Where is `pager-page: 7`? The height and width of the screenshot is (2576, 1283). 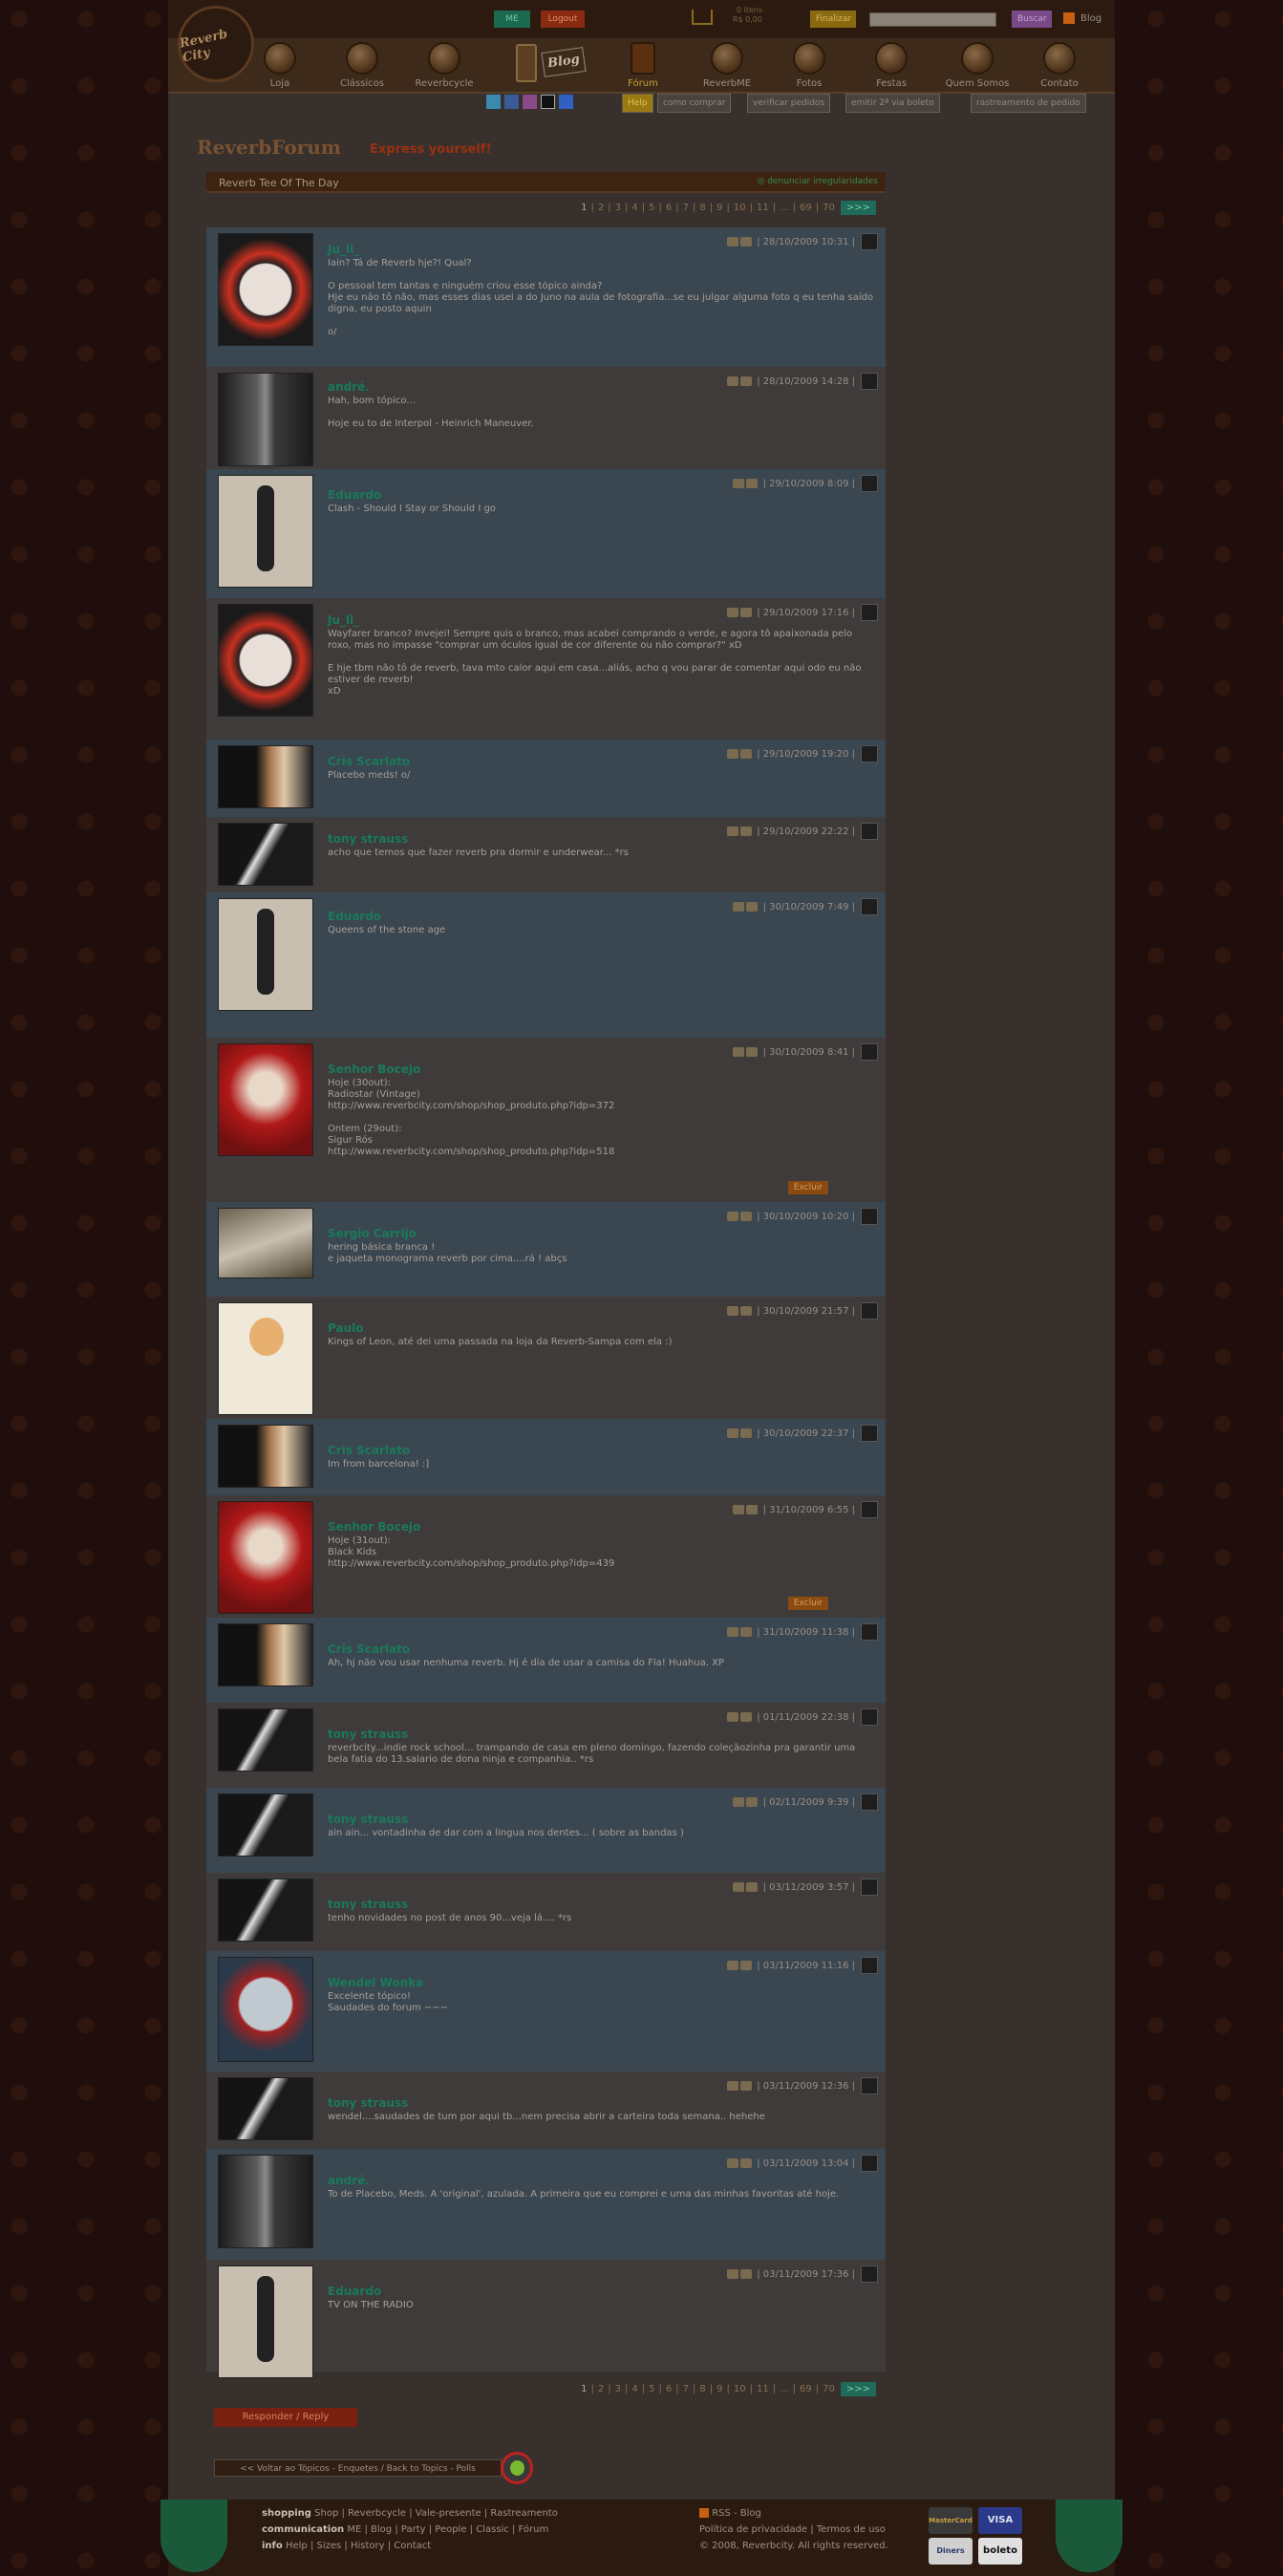 pager-page: 7 is located at coordinates (686, 2389).